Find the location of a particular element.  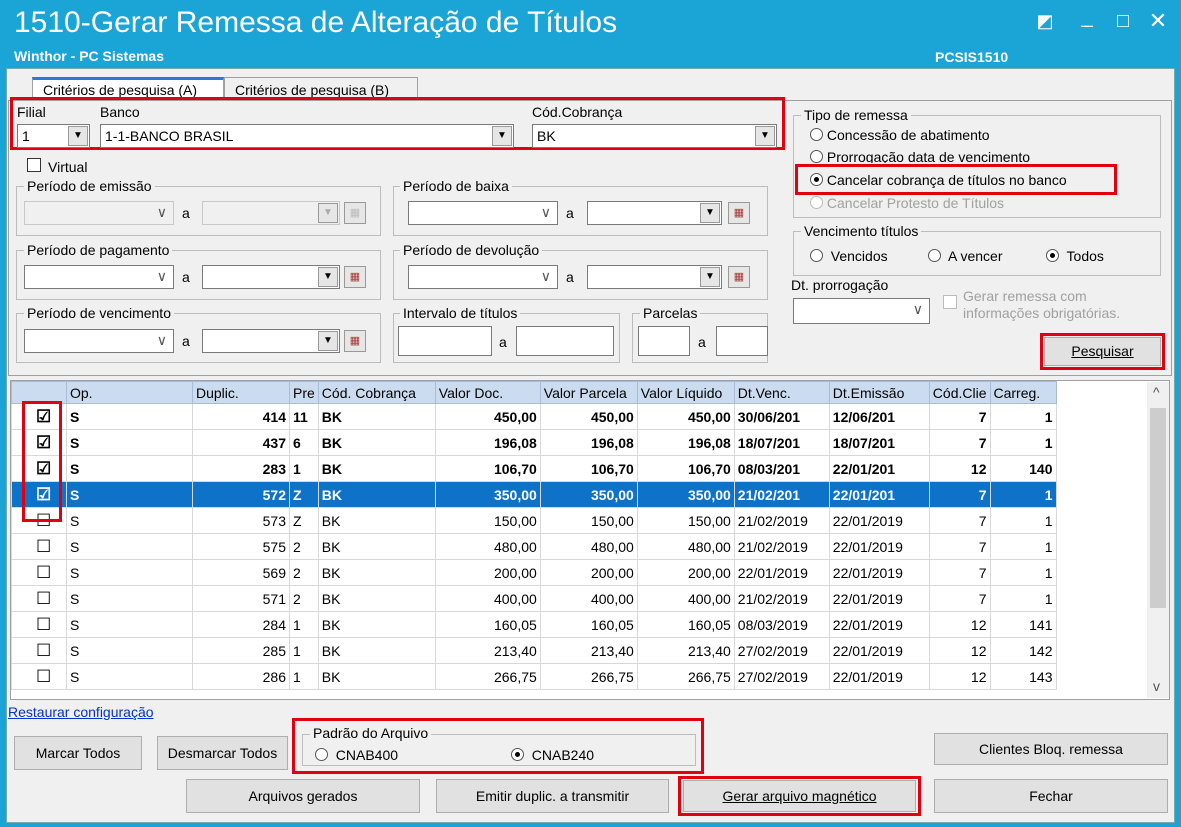

radio-a-vencer: A vencer is located at coordinates (965, 256).